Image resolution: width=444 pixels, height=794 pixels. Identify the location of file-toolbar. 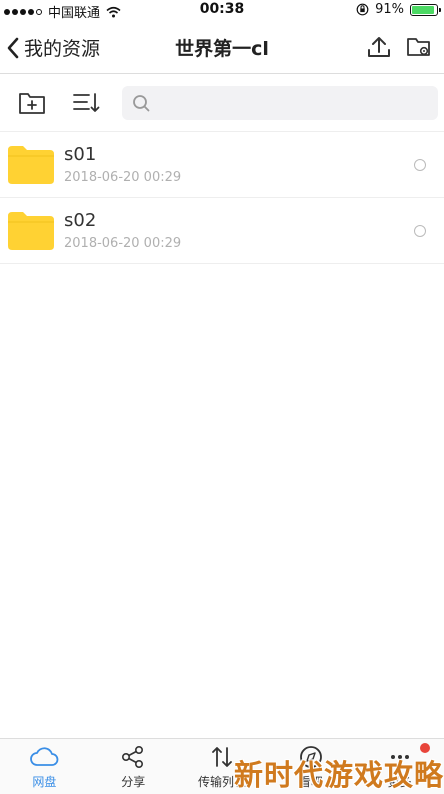
(222, 103).